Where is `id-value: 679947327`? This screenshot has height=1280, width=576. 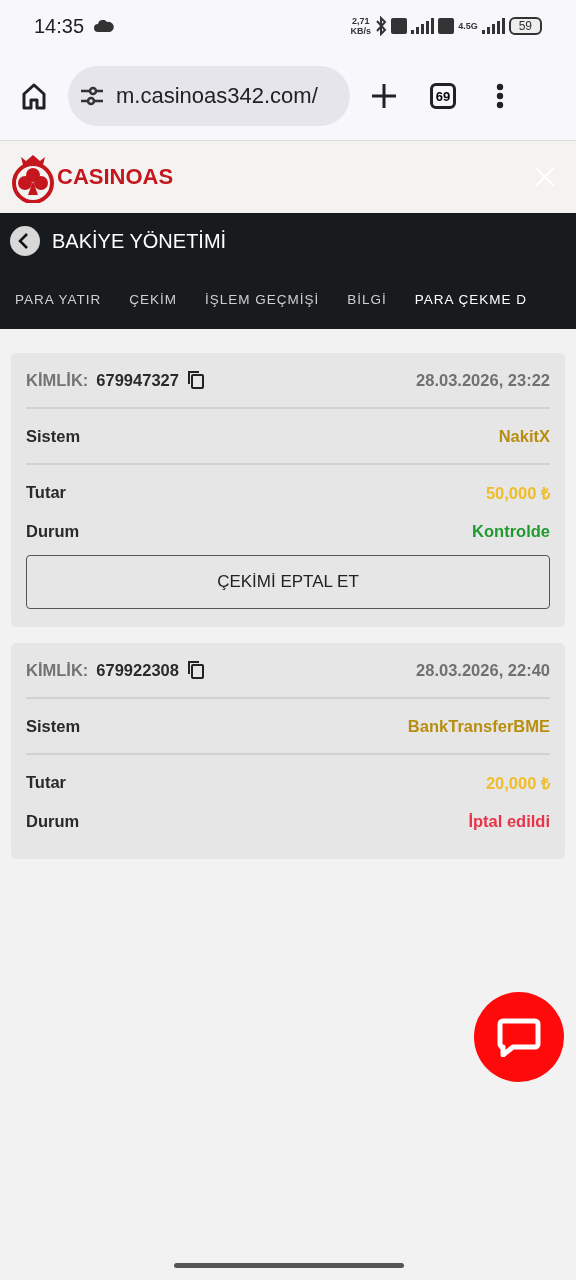 id-value: 679947327 is located at coordinates (137, 380).